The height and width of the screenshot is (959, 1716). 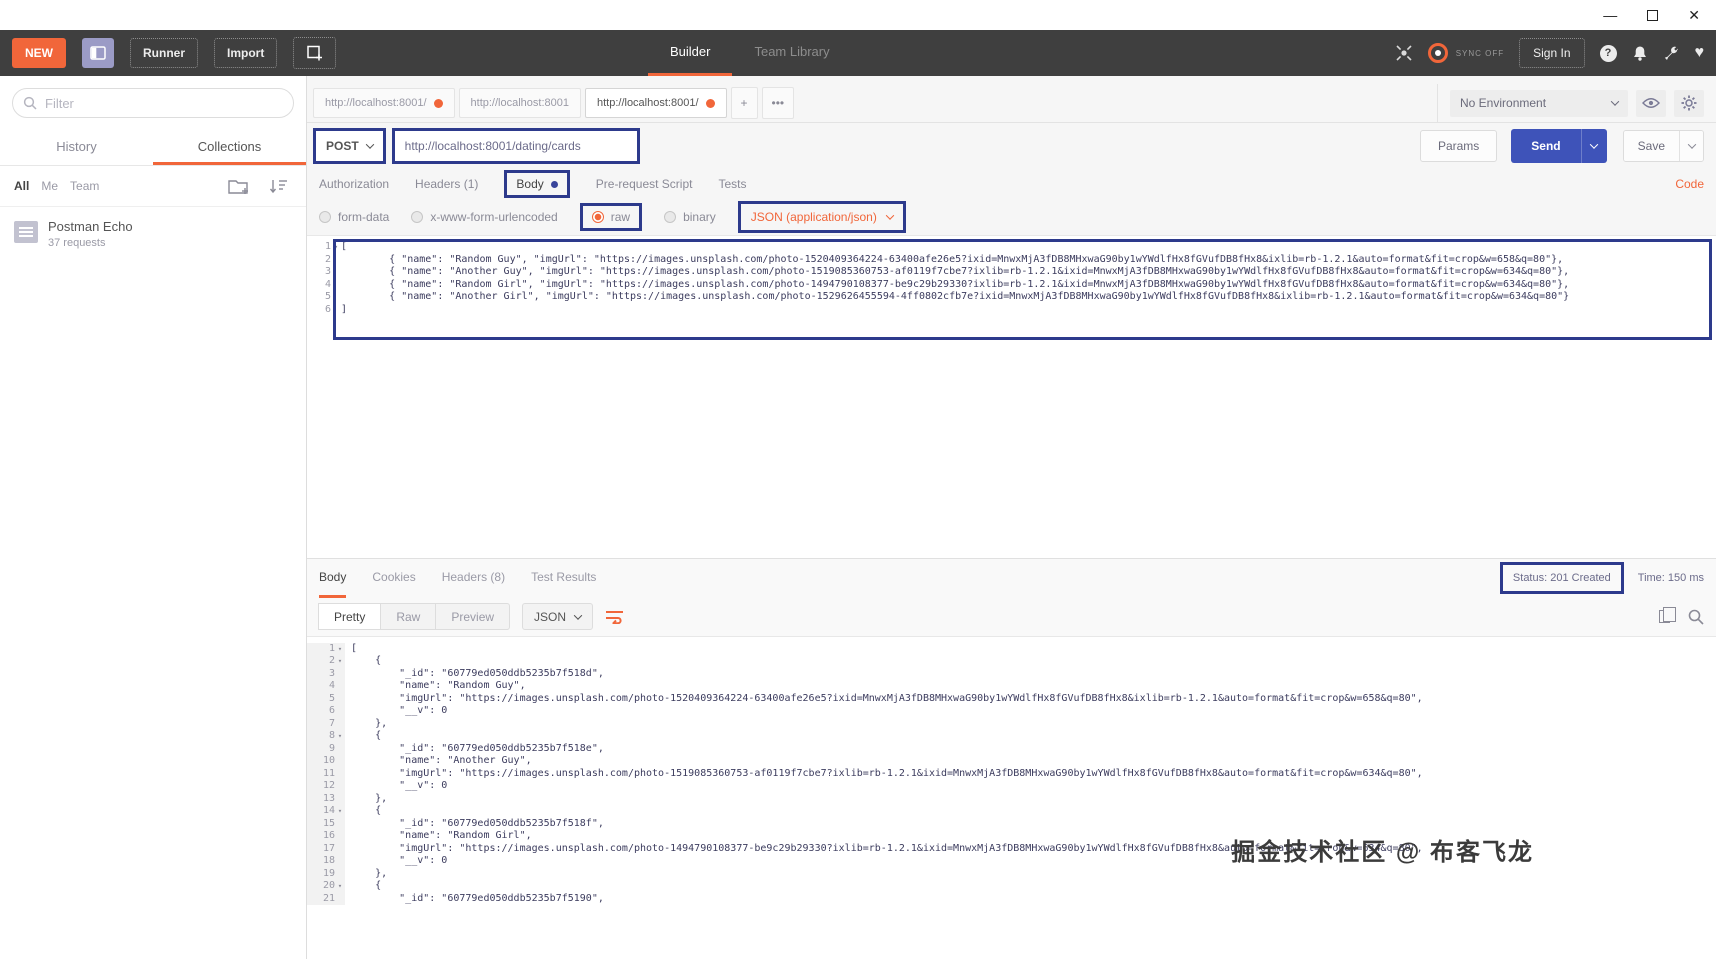 I want to click on response-tab: Cookies, so click(x=393, y=578).